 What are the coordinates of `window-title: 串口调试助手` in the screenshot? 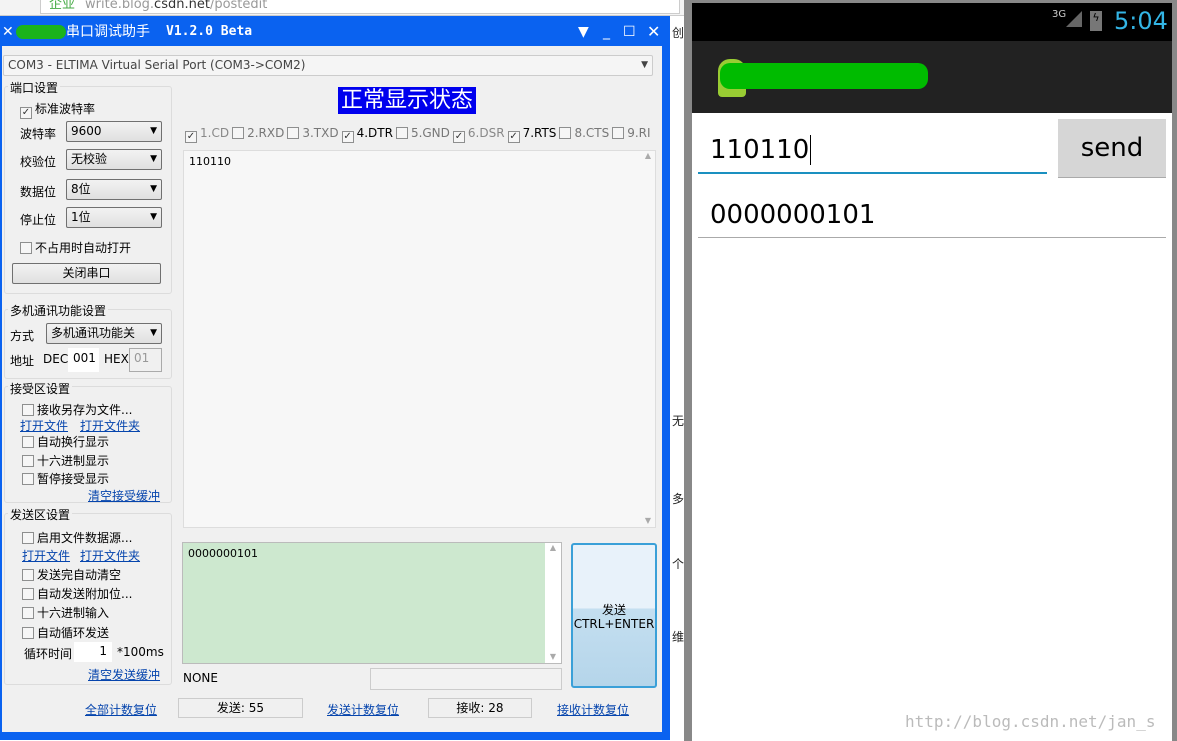 It's located at (108, 32).